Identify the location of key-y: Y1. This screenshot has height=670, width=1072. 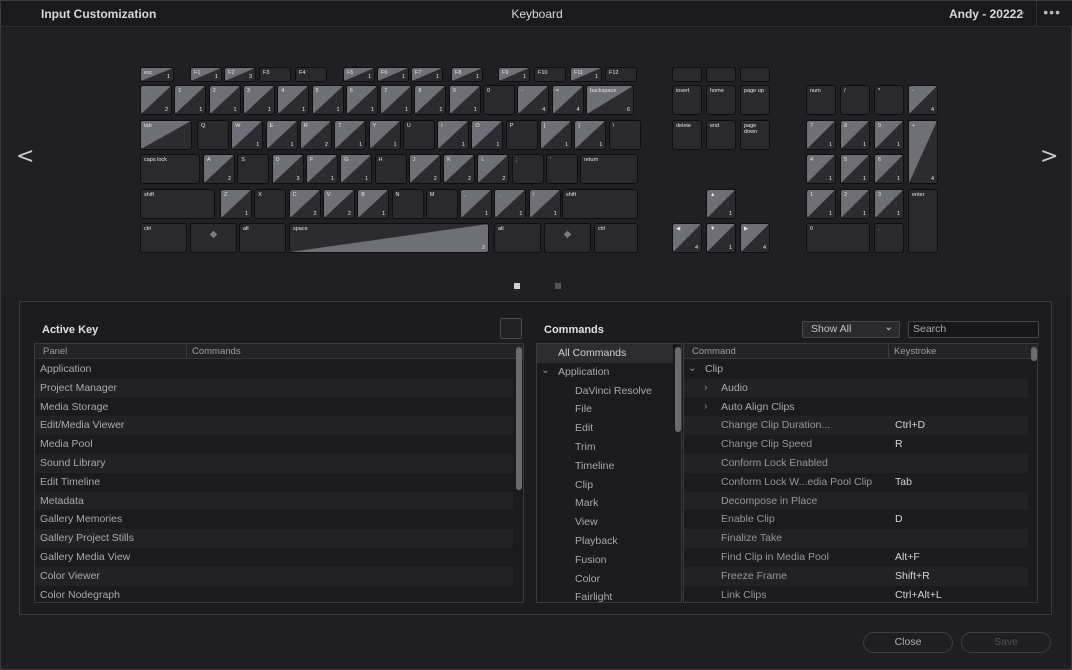
(384, 135).